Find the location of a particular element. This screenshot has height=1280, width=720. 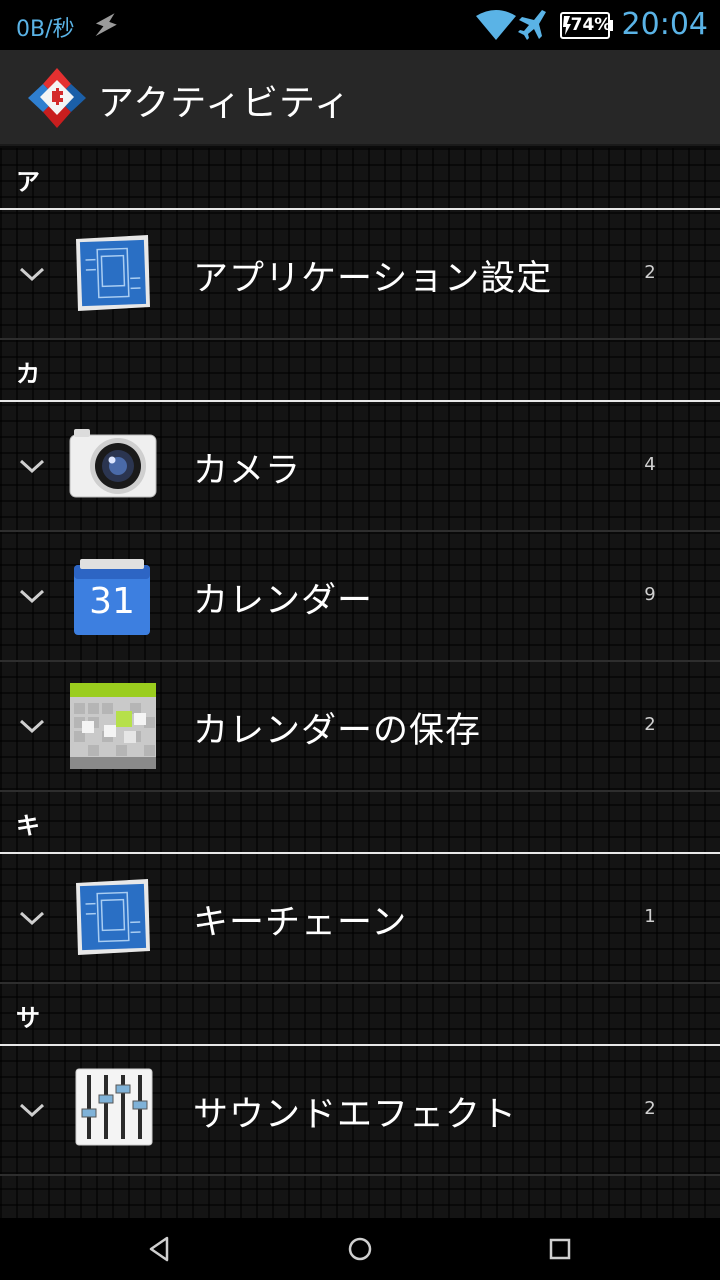

recents-icon is located at coordinates (560, 1249).